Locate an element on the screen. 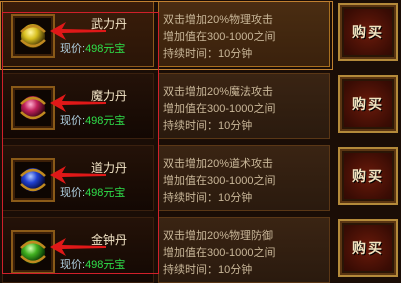 This screenshot has height=283, width=401. item-description: 双击增加20%物理防御 增加值在300-1000之间 持续时间：10分钟 is located at coordinates (244, 250).